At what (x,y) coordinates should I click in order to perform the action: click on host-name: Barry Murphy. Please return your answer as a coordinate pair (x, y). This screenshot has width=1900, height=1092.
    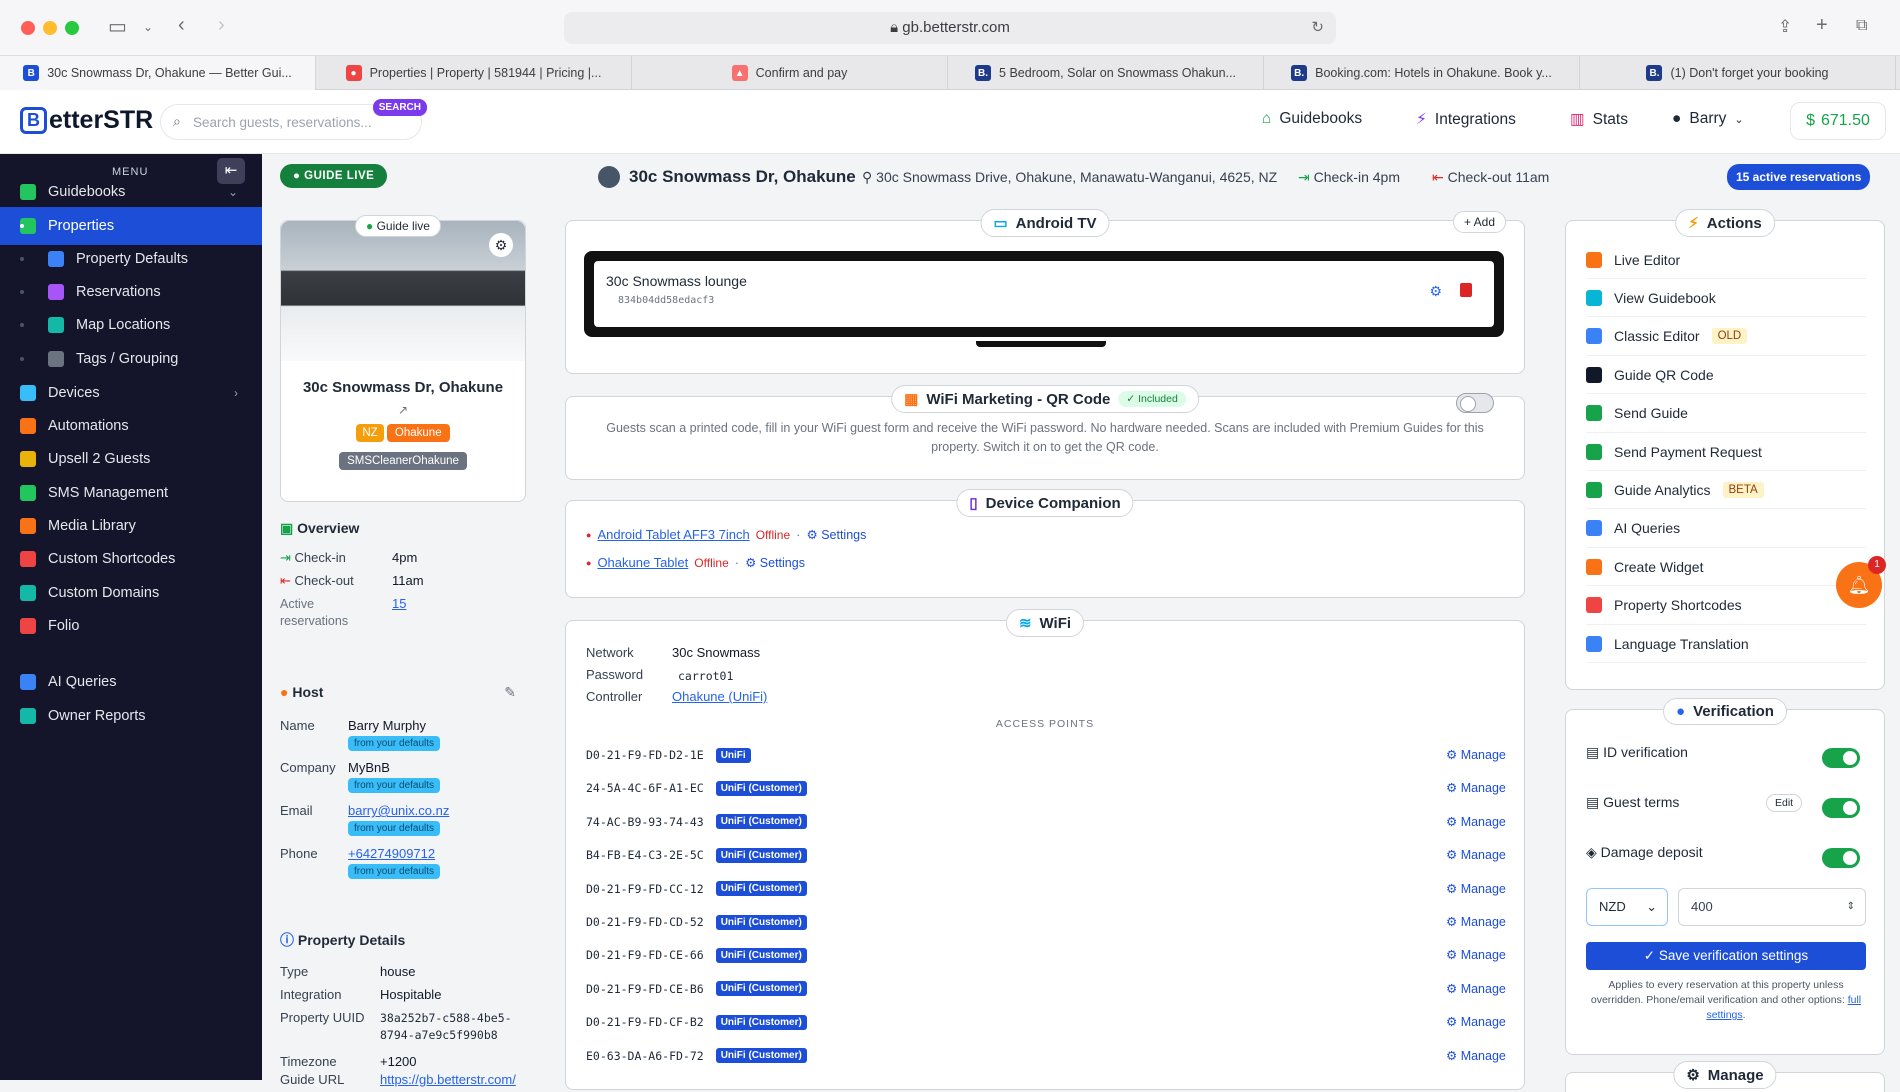
    Looking at the image, I should click on (387, 725).